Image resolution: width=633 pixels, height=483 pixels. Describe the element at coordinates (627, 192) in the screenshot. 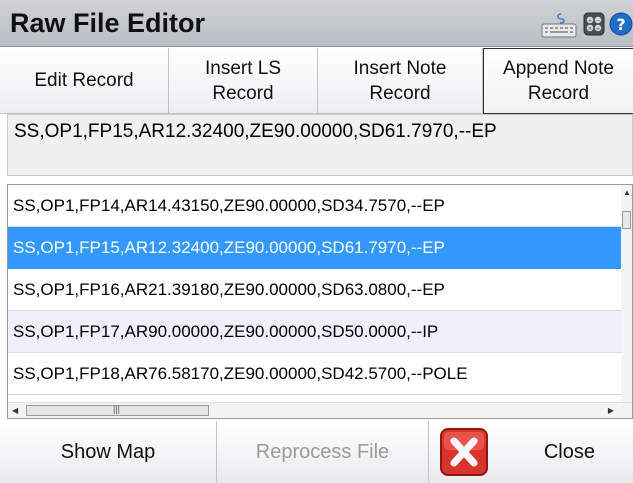

I see `scroll-up-arrow-icon: ▲` at that location.